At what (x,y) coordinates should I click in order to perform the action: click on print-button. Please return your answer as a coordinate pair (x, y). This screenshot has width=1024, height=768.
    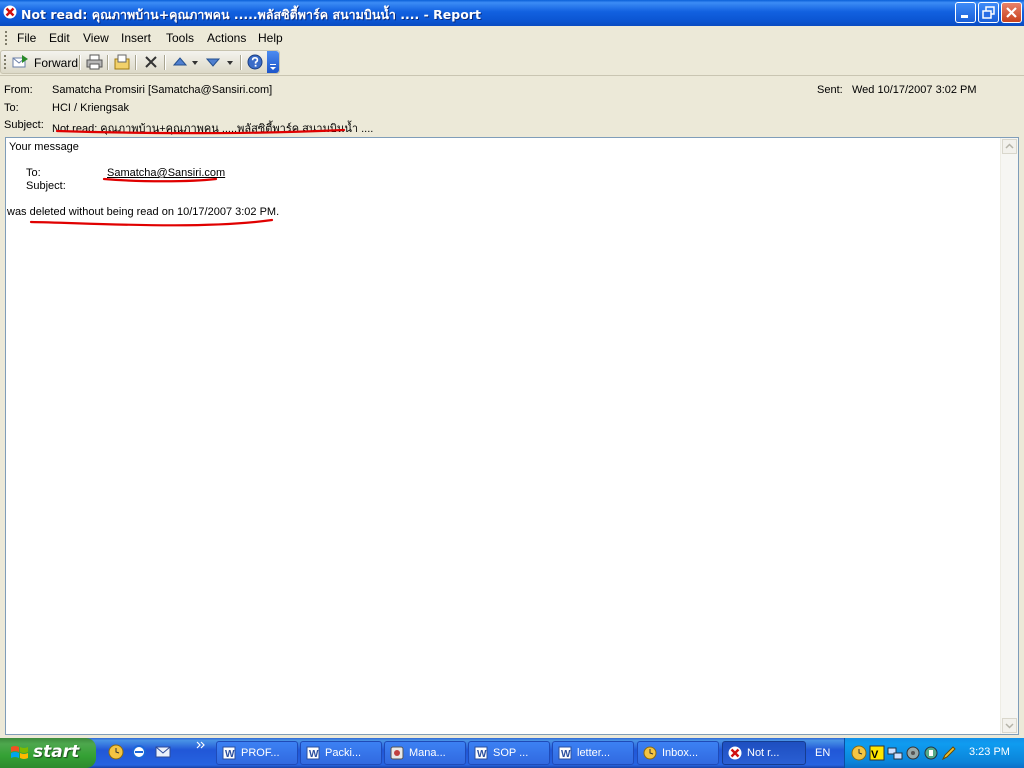
    Looking at the image, I should click on (94, 62).